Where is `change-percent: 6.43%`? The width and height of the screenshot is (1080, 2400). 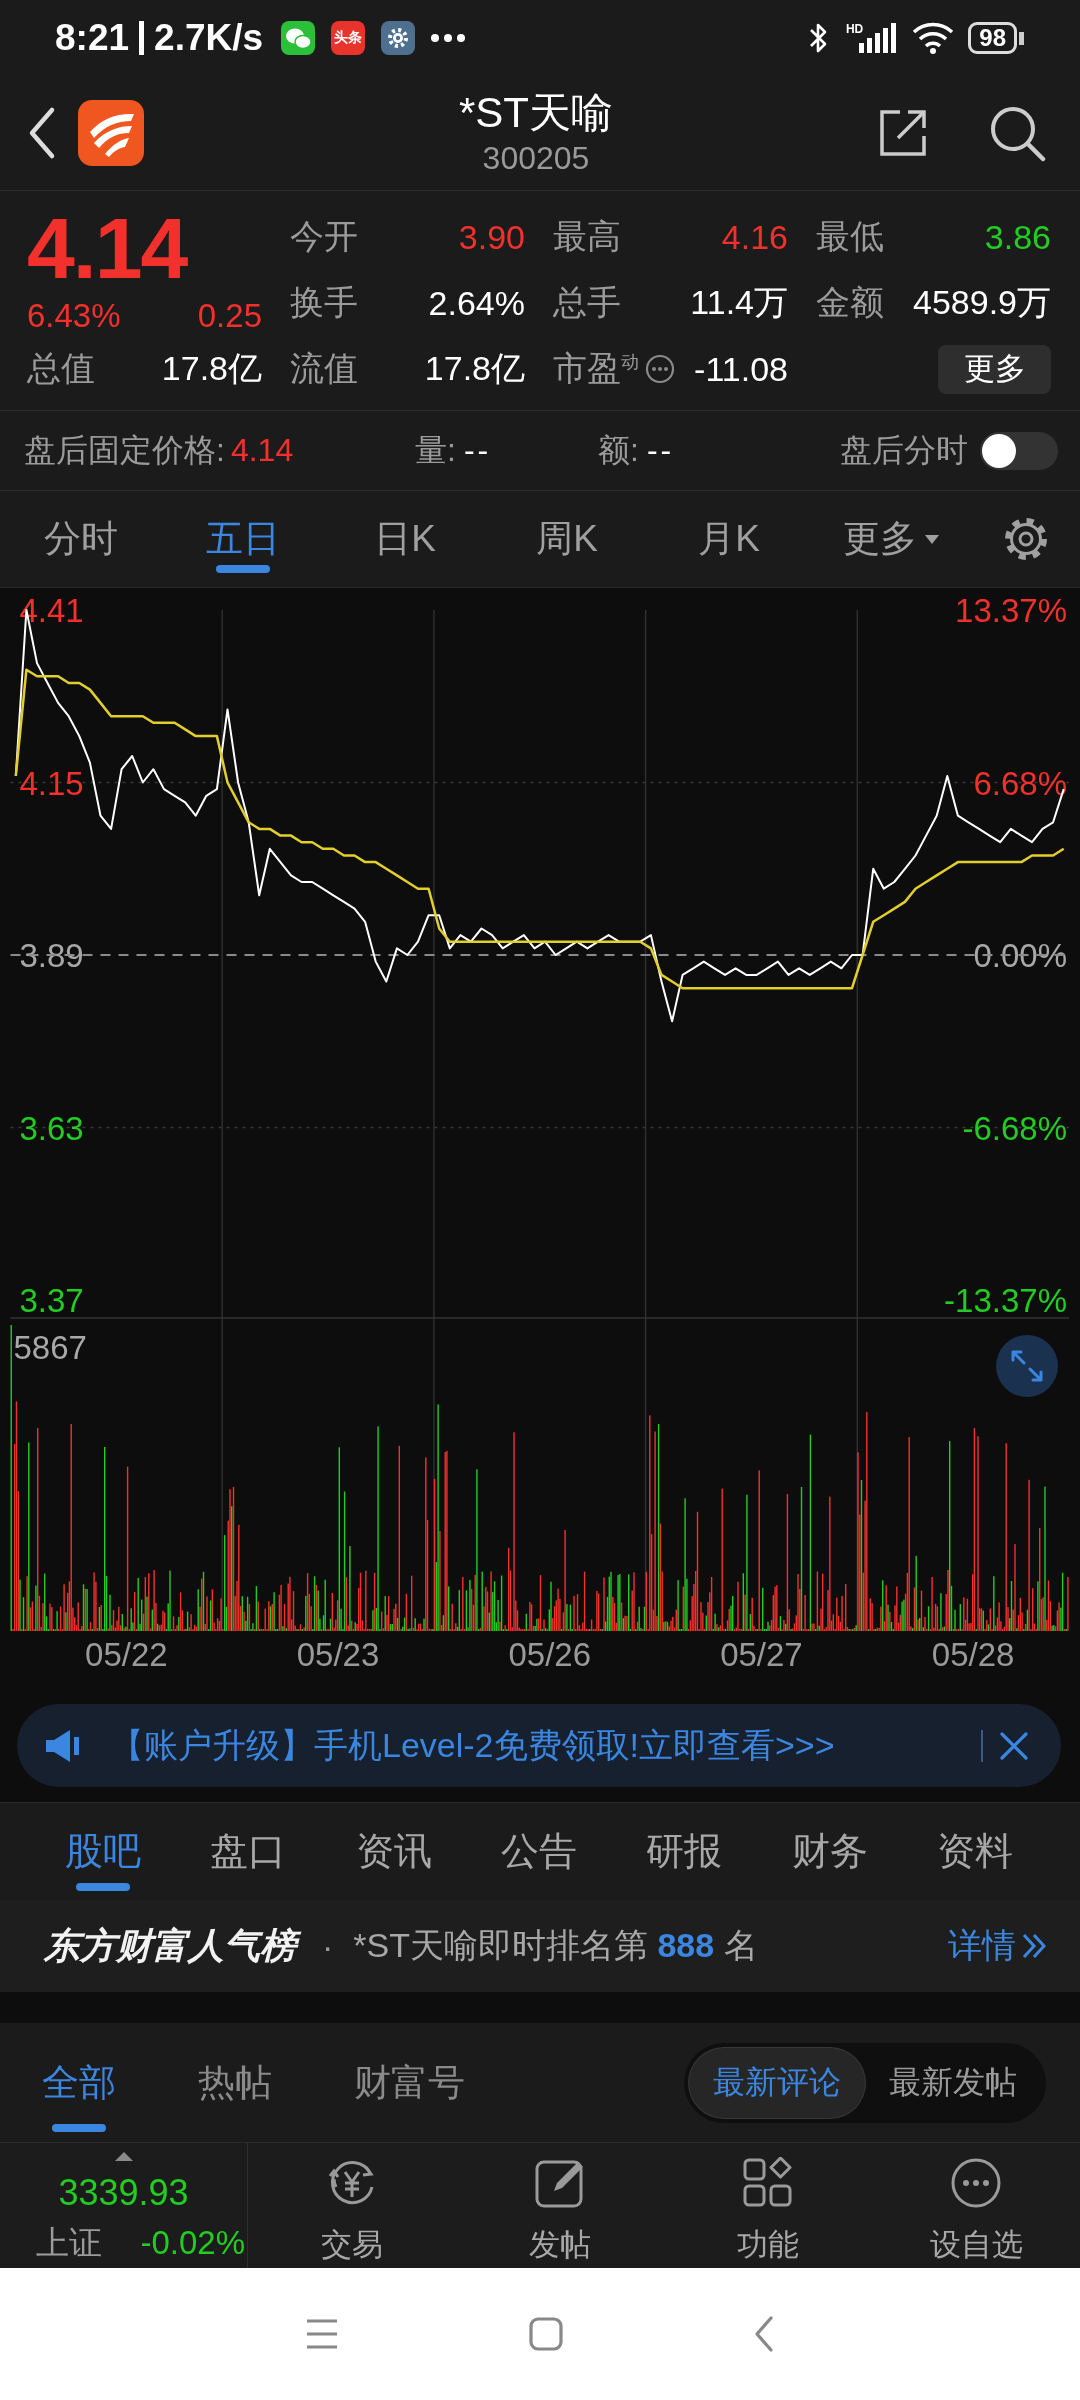 change-percent: 6.43% is located at coordinates (74, 316).